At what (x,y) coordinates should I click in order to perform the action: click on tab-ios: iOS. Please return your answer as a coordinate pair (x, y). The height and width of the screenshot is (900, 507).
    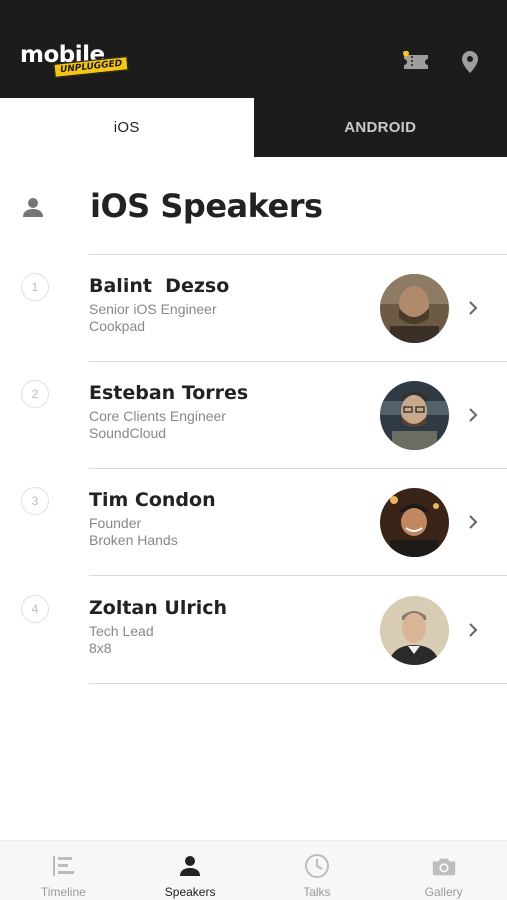
    Looking at the image, I should click on (127, 127).